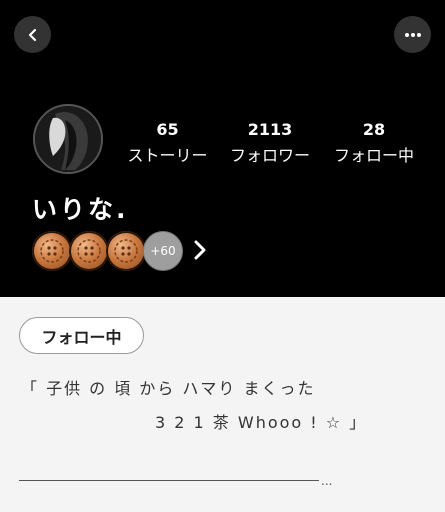 The image size is (445, 512). Describe the element at coordinates (374, 129) in the screenshot. I see `stat-following-count: 28` at that location.